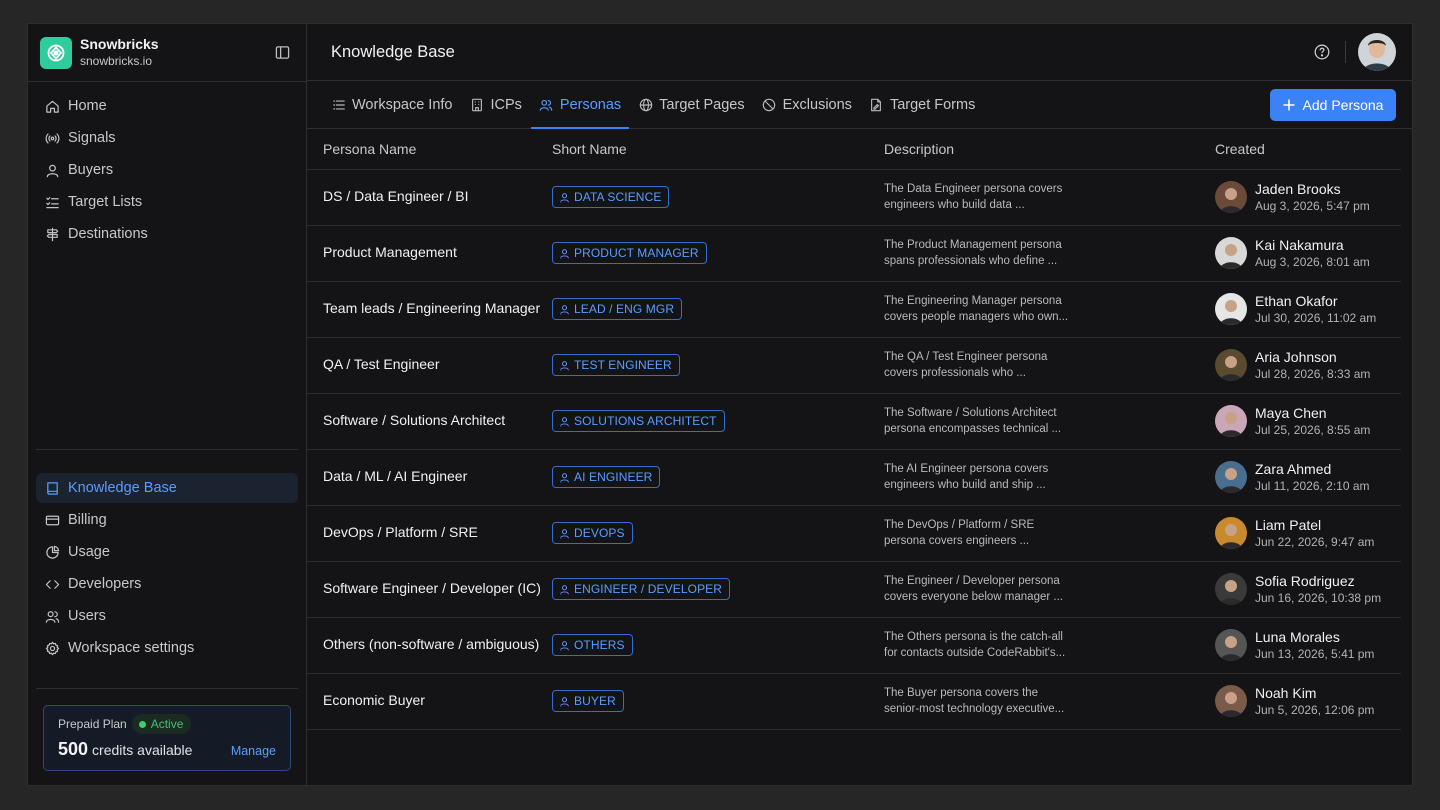 The image size is (1440, 810). What do you see at coordinates (970, 413) in the screenshot?
I see `description-line: The Software / Solutions Architect` at bounding box center [970, 413].